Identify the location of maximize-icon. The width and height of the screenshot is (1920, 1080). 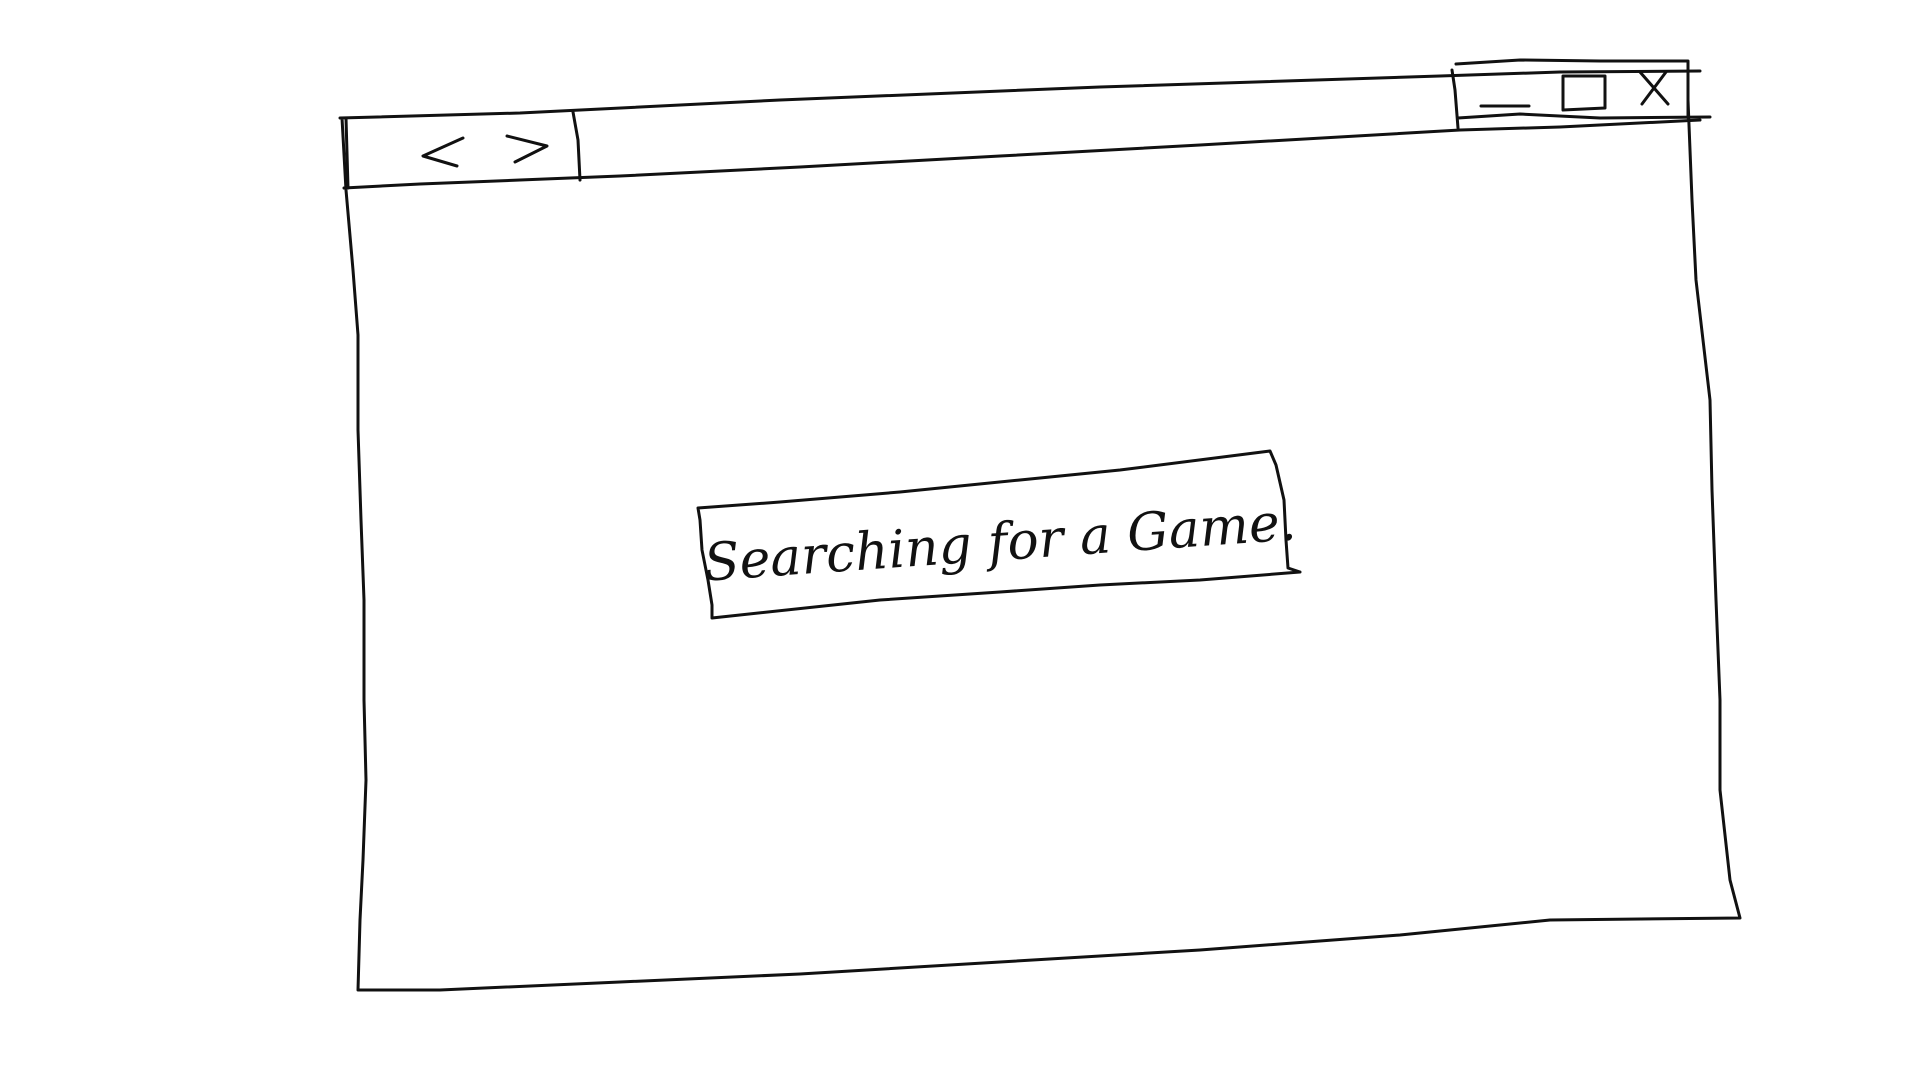
(1584, 93).